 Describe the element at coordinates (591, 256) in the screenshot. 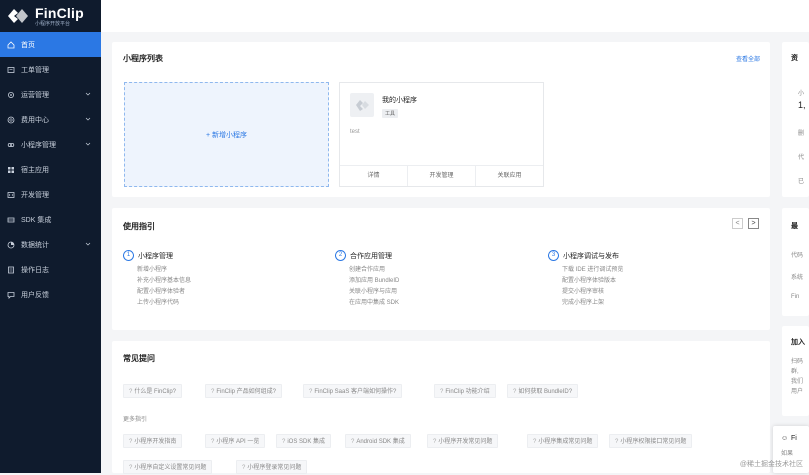

I see `guide-step-title: 小程序调试与发布` at that location.